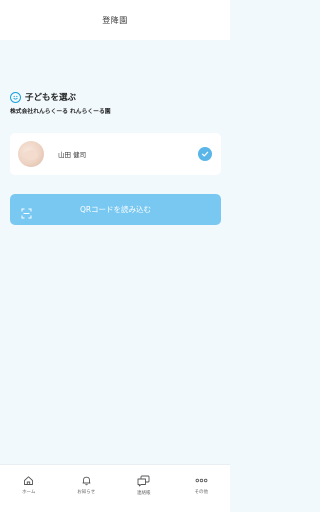 The image size is (320, 512). I want to click on bottom-tab-bar: ホーム お知らせ 連絡帳 その他, so click(115, 488).